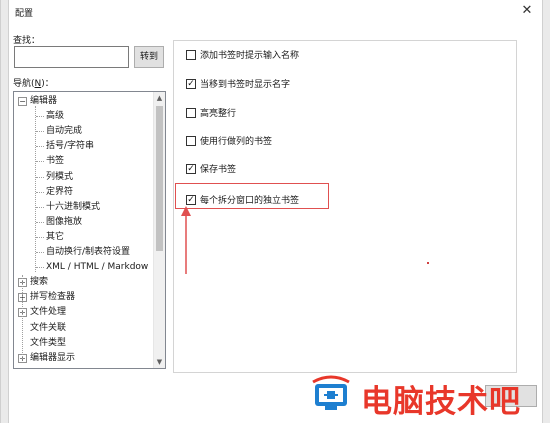 This screenshot has width=550, height=423. I want to click on left-window-edge, so click(5, 211).